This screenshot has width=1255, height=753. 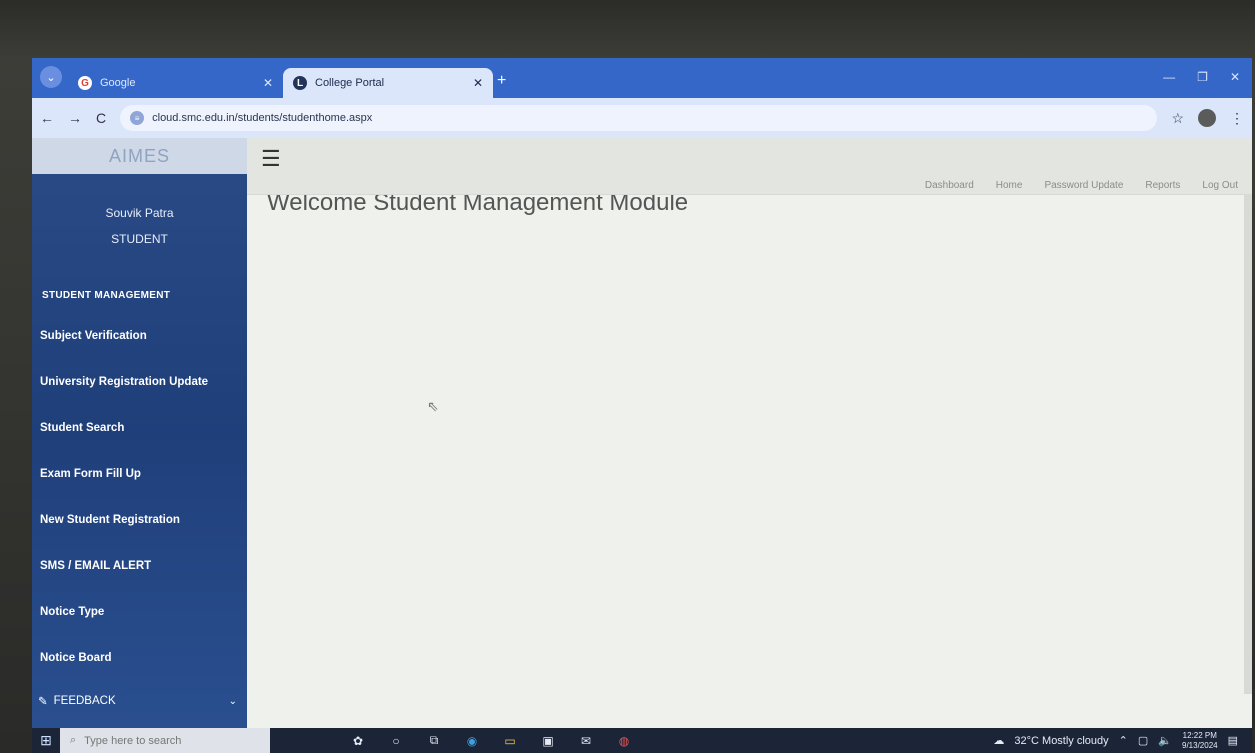 I want to click on sidebar-item-label: New Student Registration, so click(x=110, y=520).